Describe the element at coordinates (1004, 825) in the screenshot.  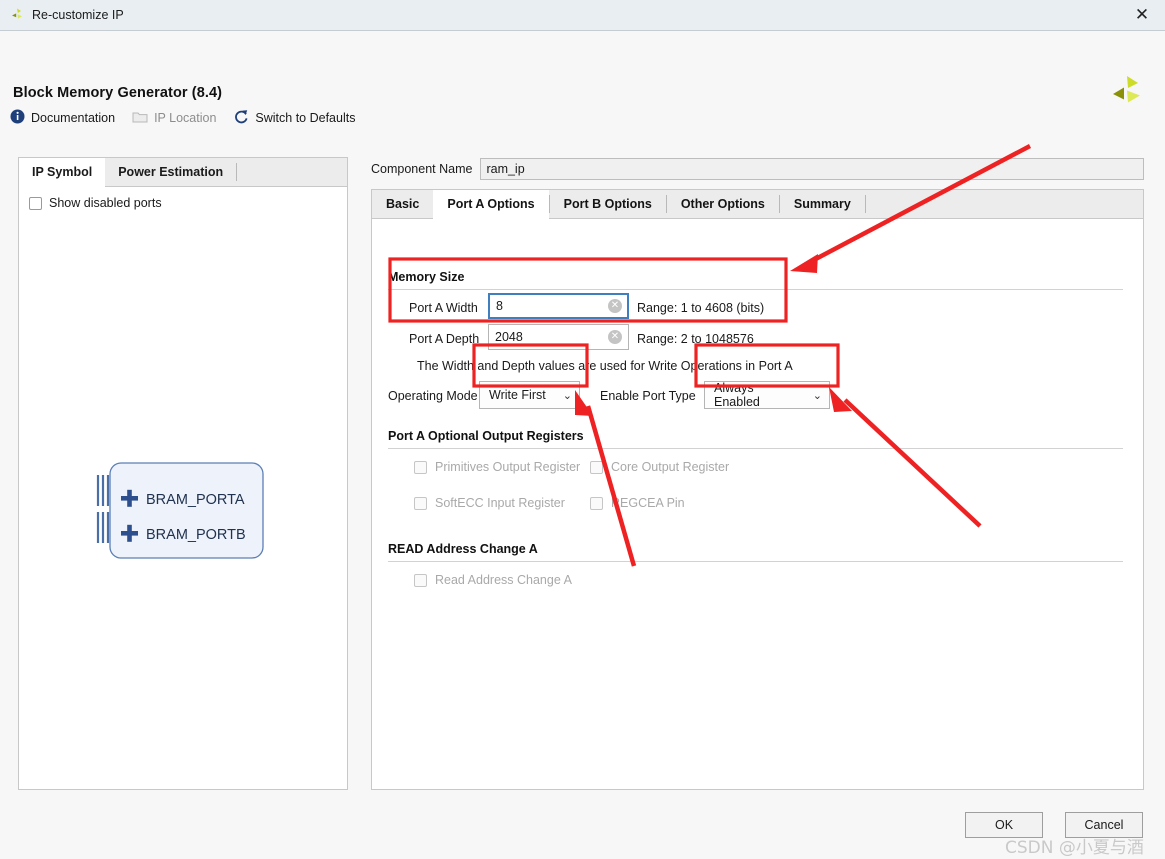
I see `ok-button: OK` at that location.